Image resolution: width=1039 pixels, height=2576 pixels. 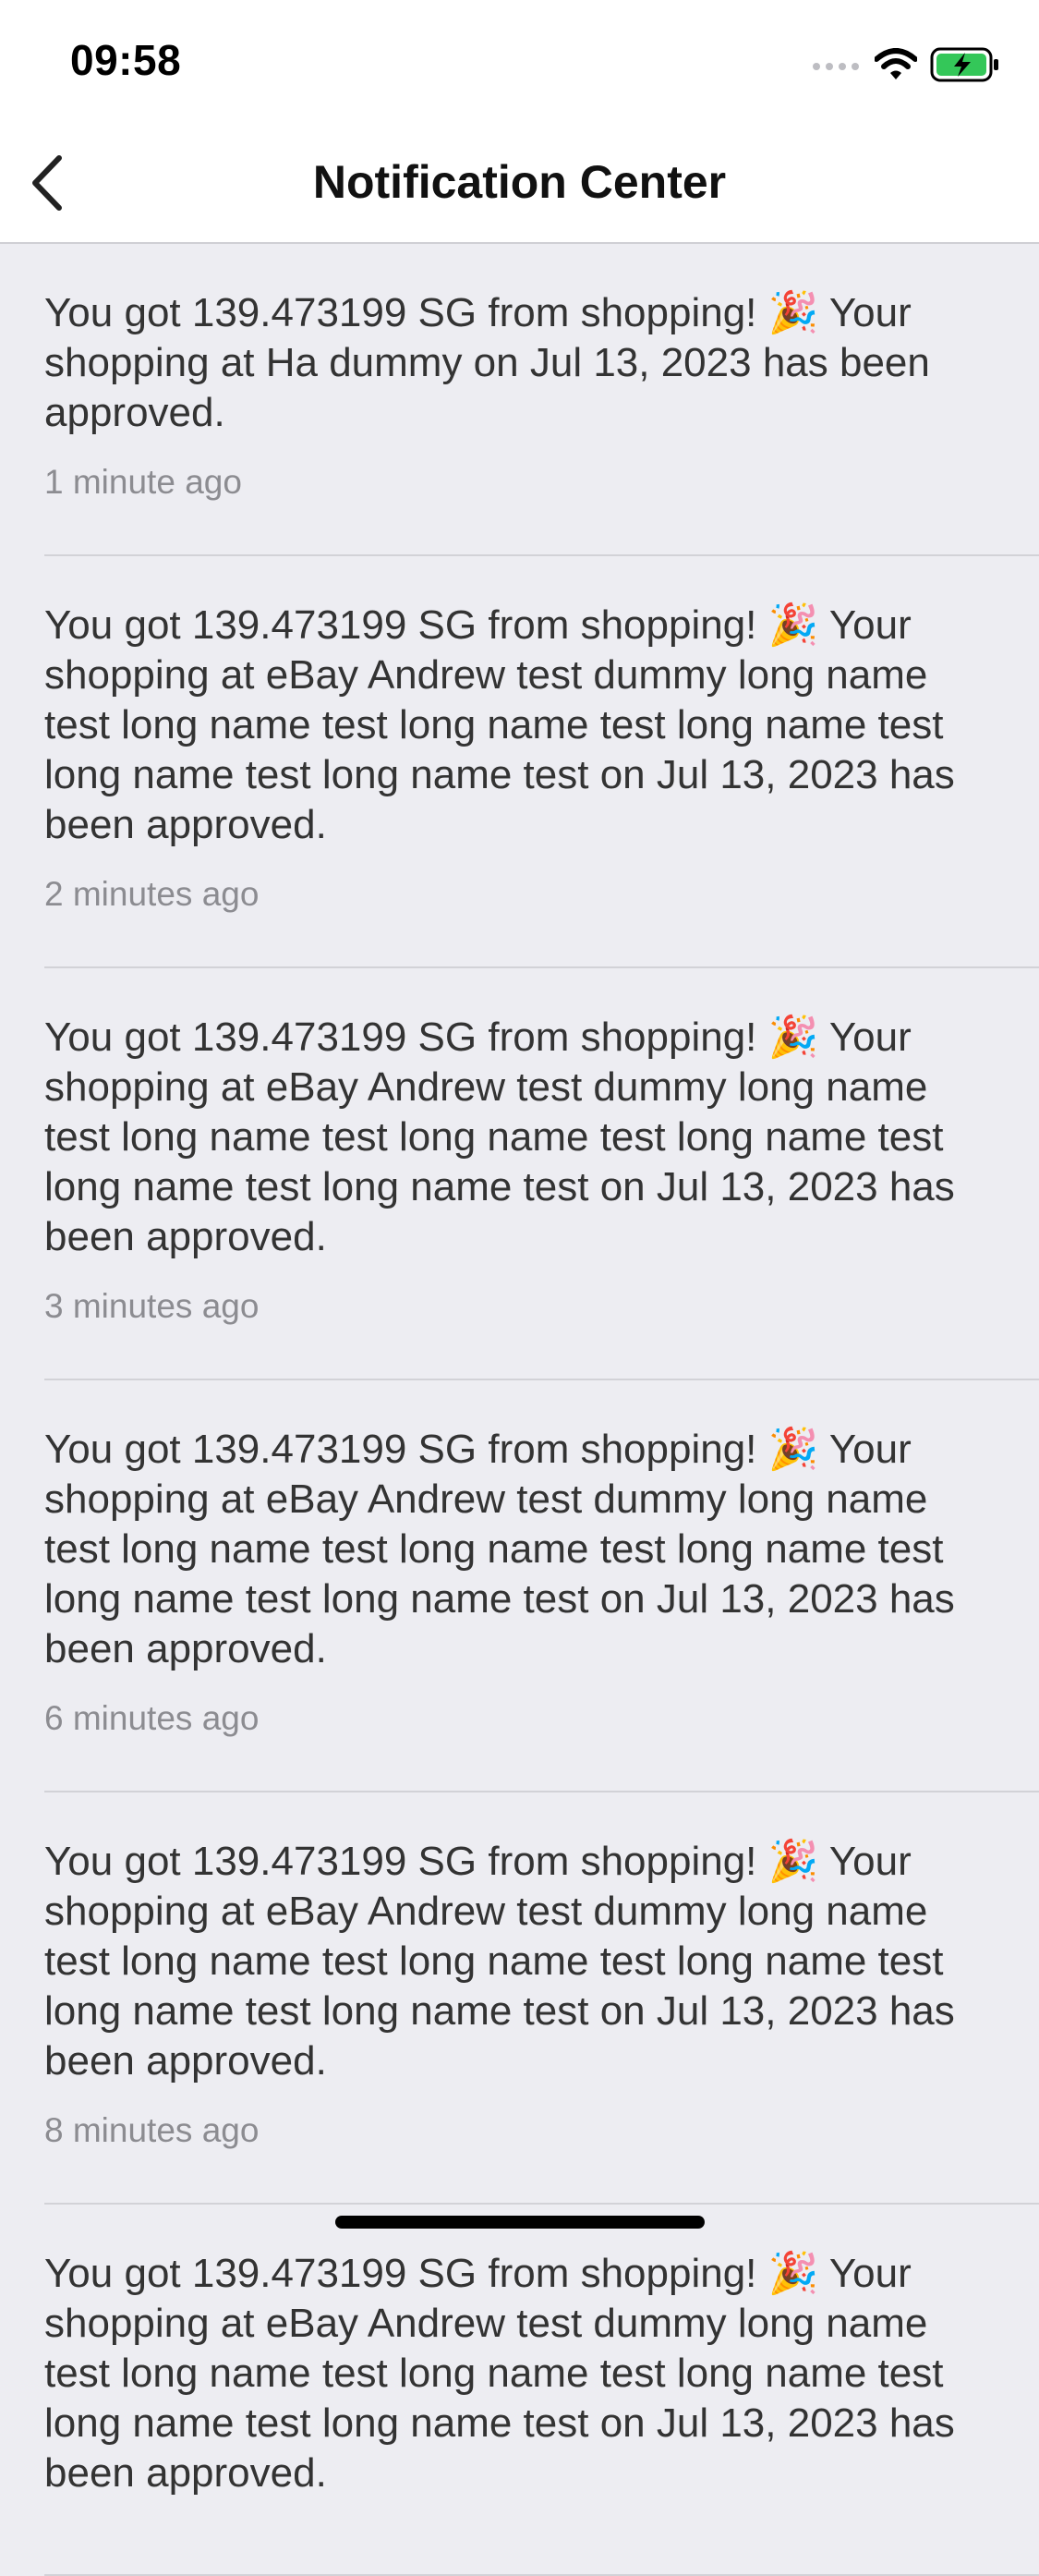 What do you see at coordinates (896, 63) in the screenshot?
I see `wifi-icon` at bounding box center [896, 63].